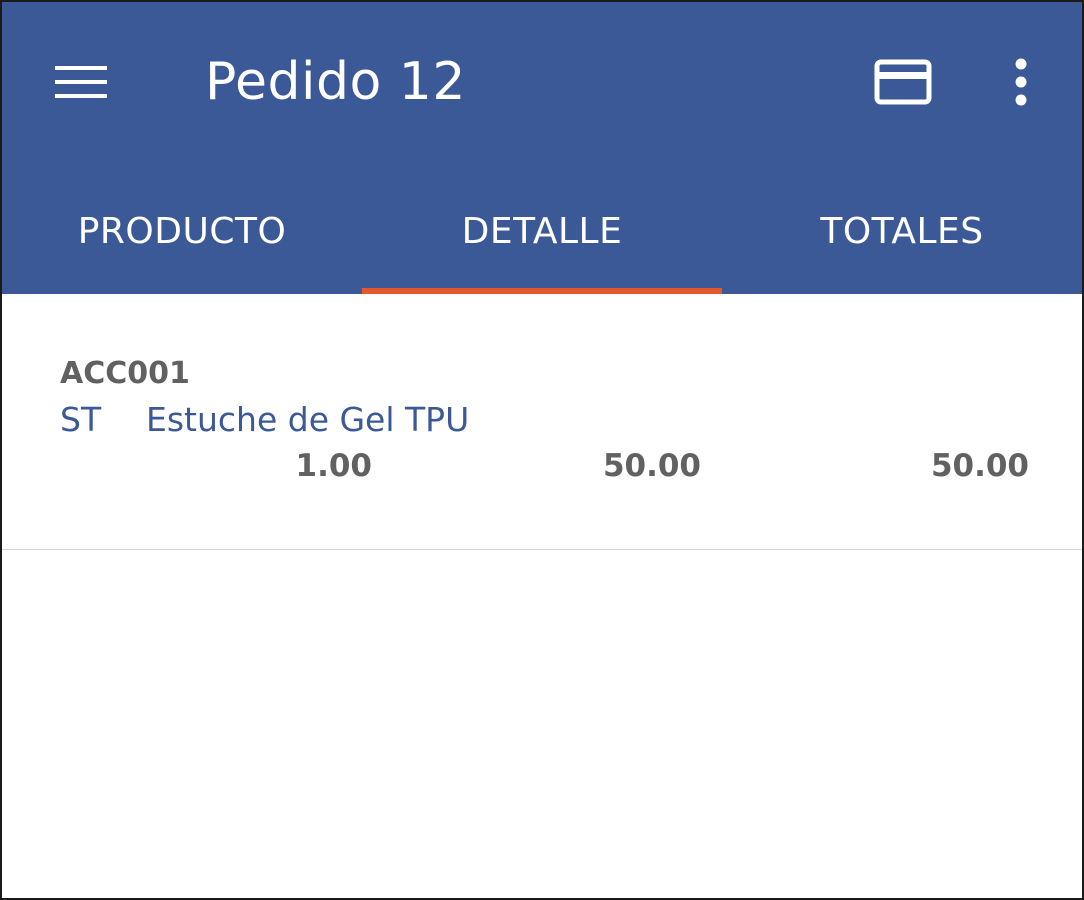  I want to click on tab-totales-label: TOTALES, so click(902, 231).